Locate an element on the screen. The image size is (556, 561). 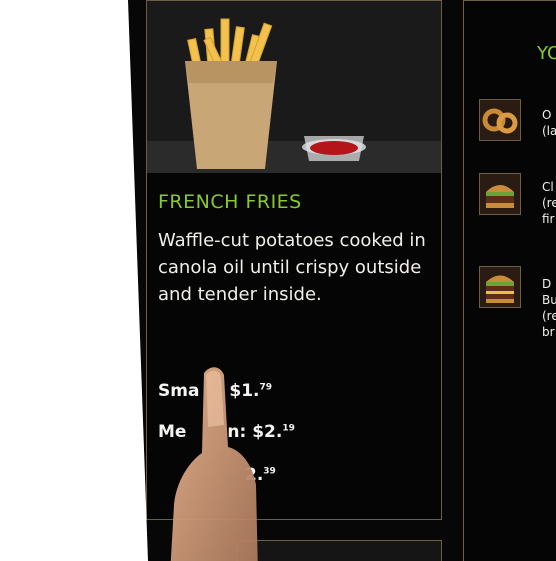
menu-item-line: fir is located at coordinates (548, 219).